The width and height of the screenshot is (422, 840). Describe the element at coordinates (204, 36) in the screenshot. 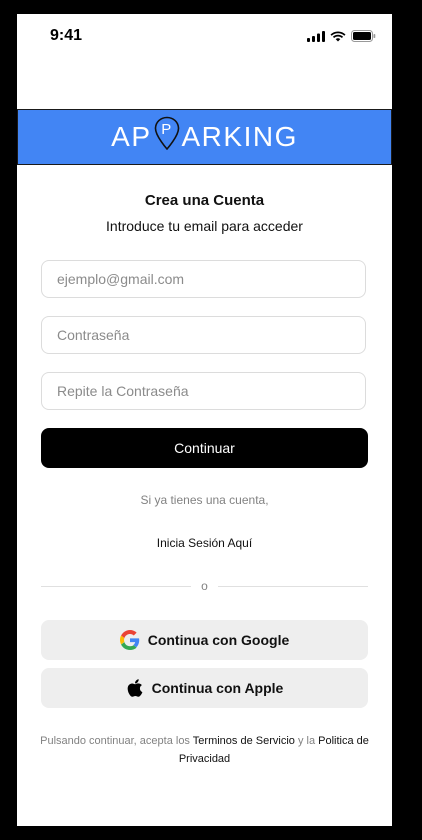

I see `status-bar: 9:41` at that location.